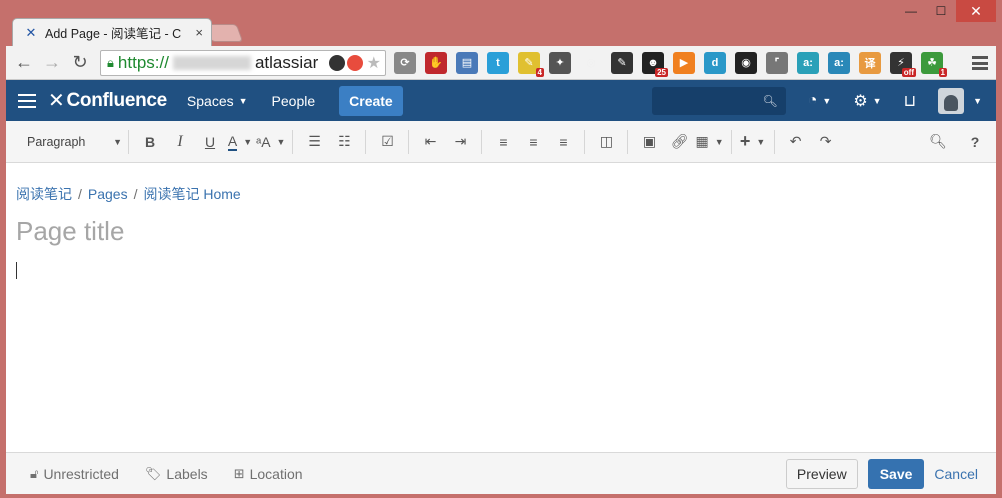  I want to click on bold-button: B, so click(150, 142).